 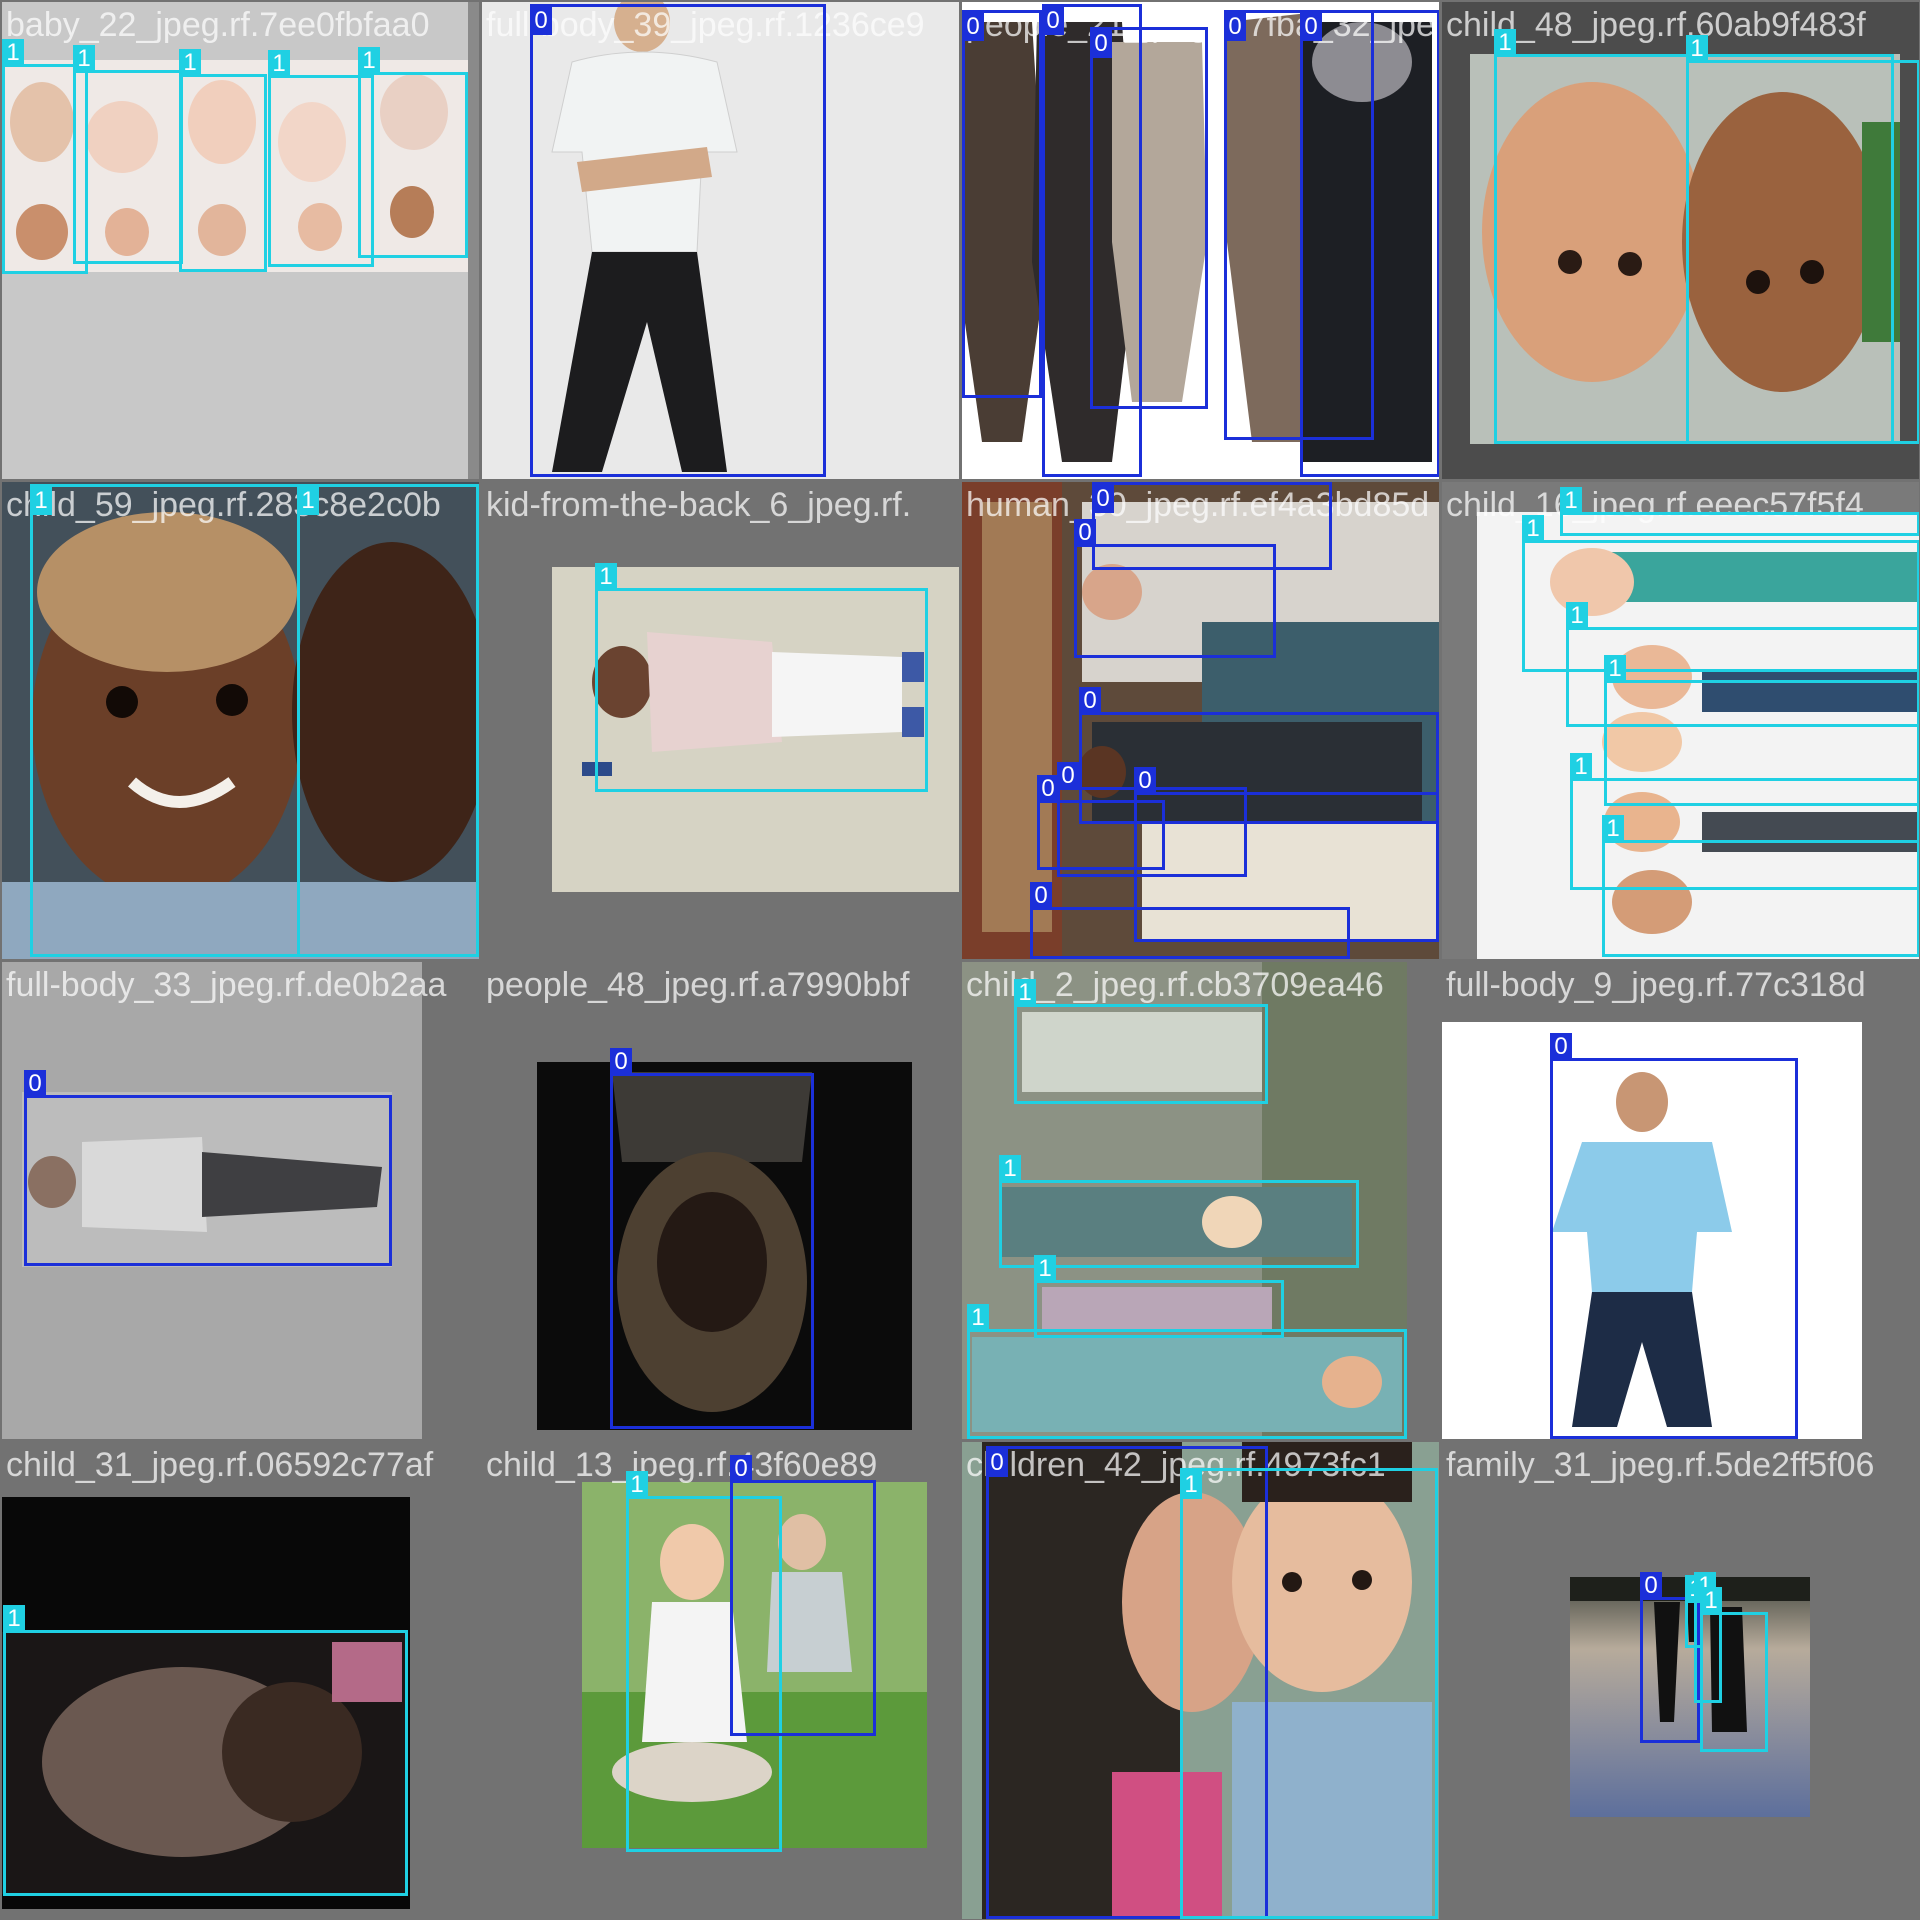 I want to click on tile-child-59: child_59_jpeg.rf.283c8e2c0b 11, so click(x=240, y=720).